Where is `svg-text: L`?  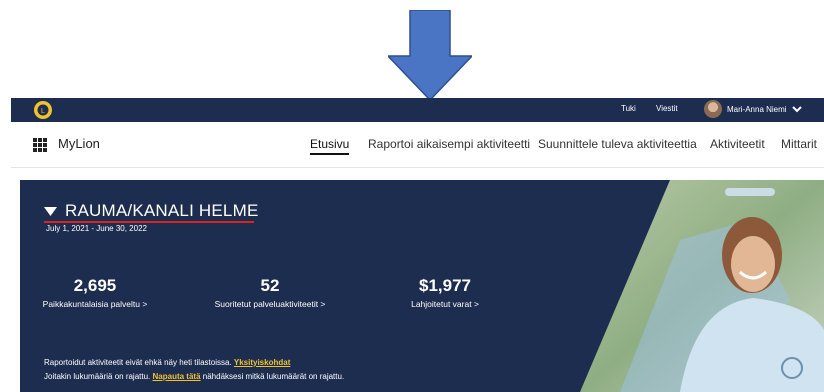
svg-text: L is located at coordinates (43, 111).